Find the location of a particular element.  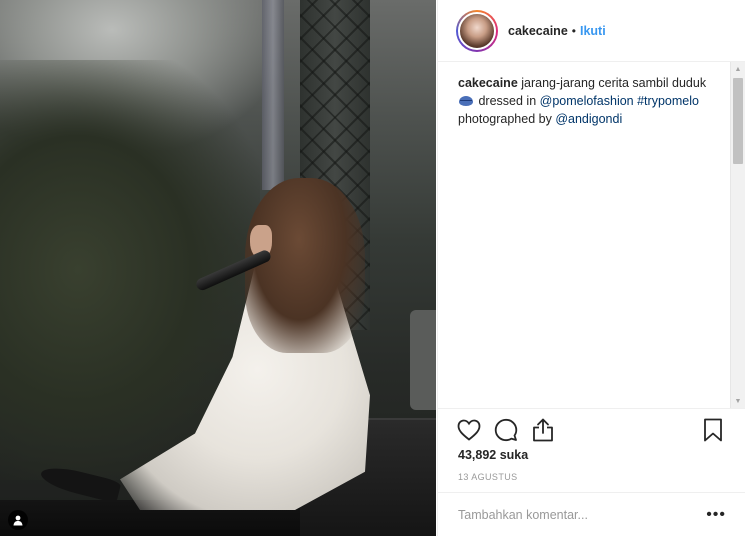

header-username: cakecaine is located at coordinates (538, 31).